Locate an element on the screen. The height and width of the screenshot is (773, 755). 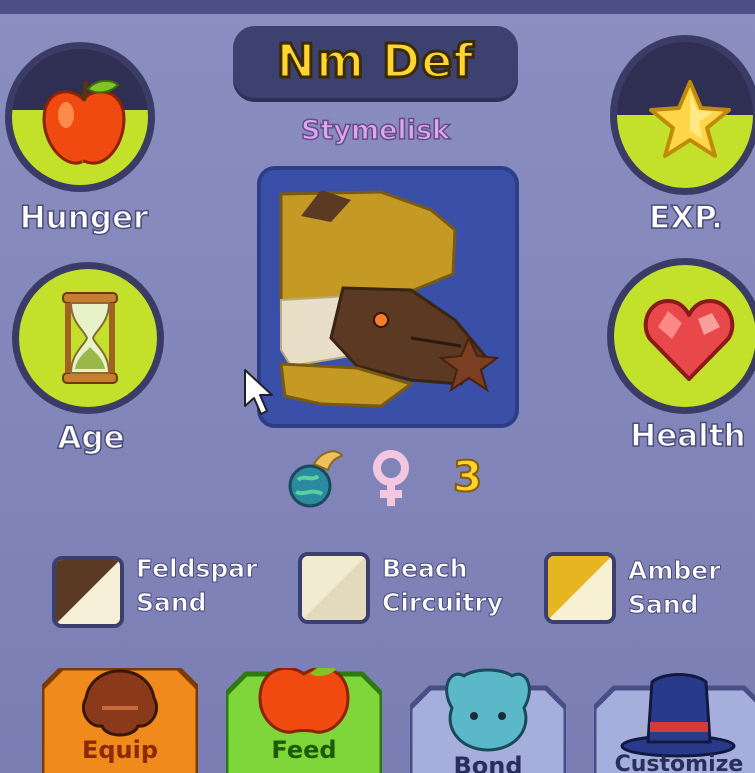
heart-icon is located at coordinates (689, 340).